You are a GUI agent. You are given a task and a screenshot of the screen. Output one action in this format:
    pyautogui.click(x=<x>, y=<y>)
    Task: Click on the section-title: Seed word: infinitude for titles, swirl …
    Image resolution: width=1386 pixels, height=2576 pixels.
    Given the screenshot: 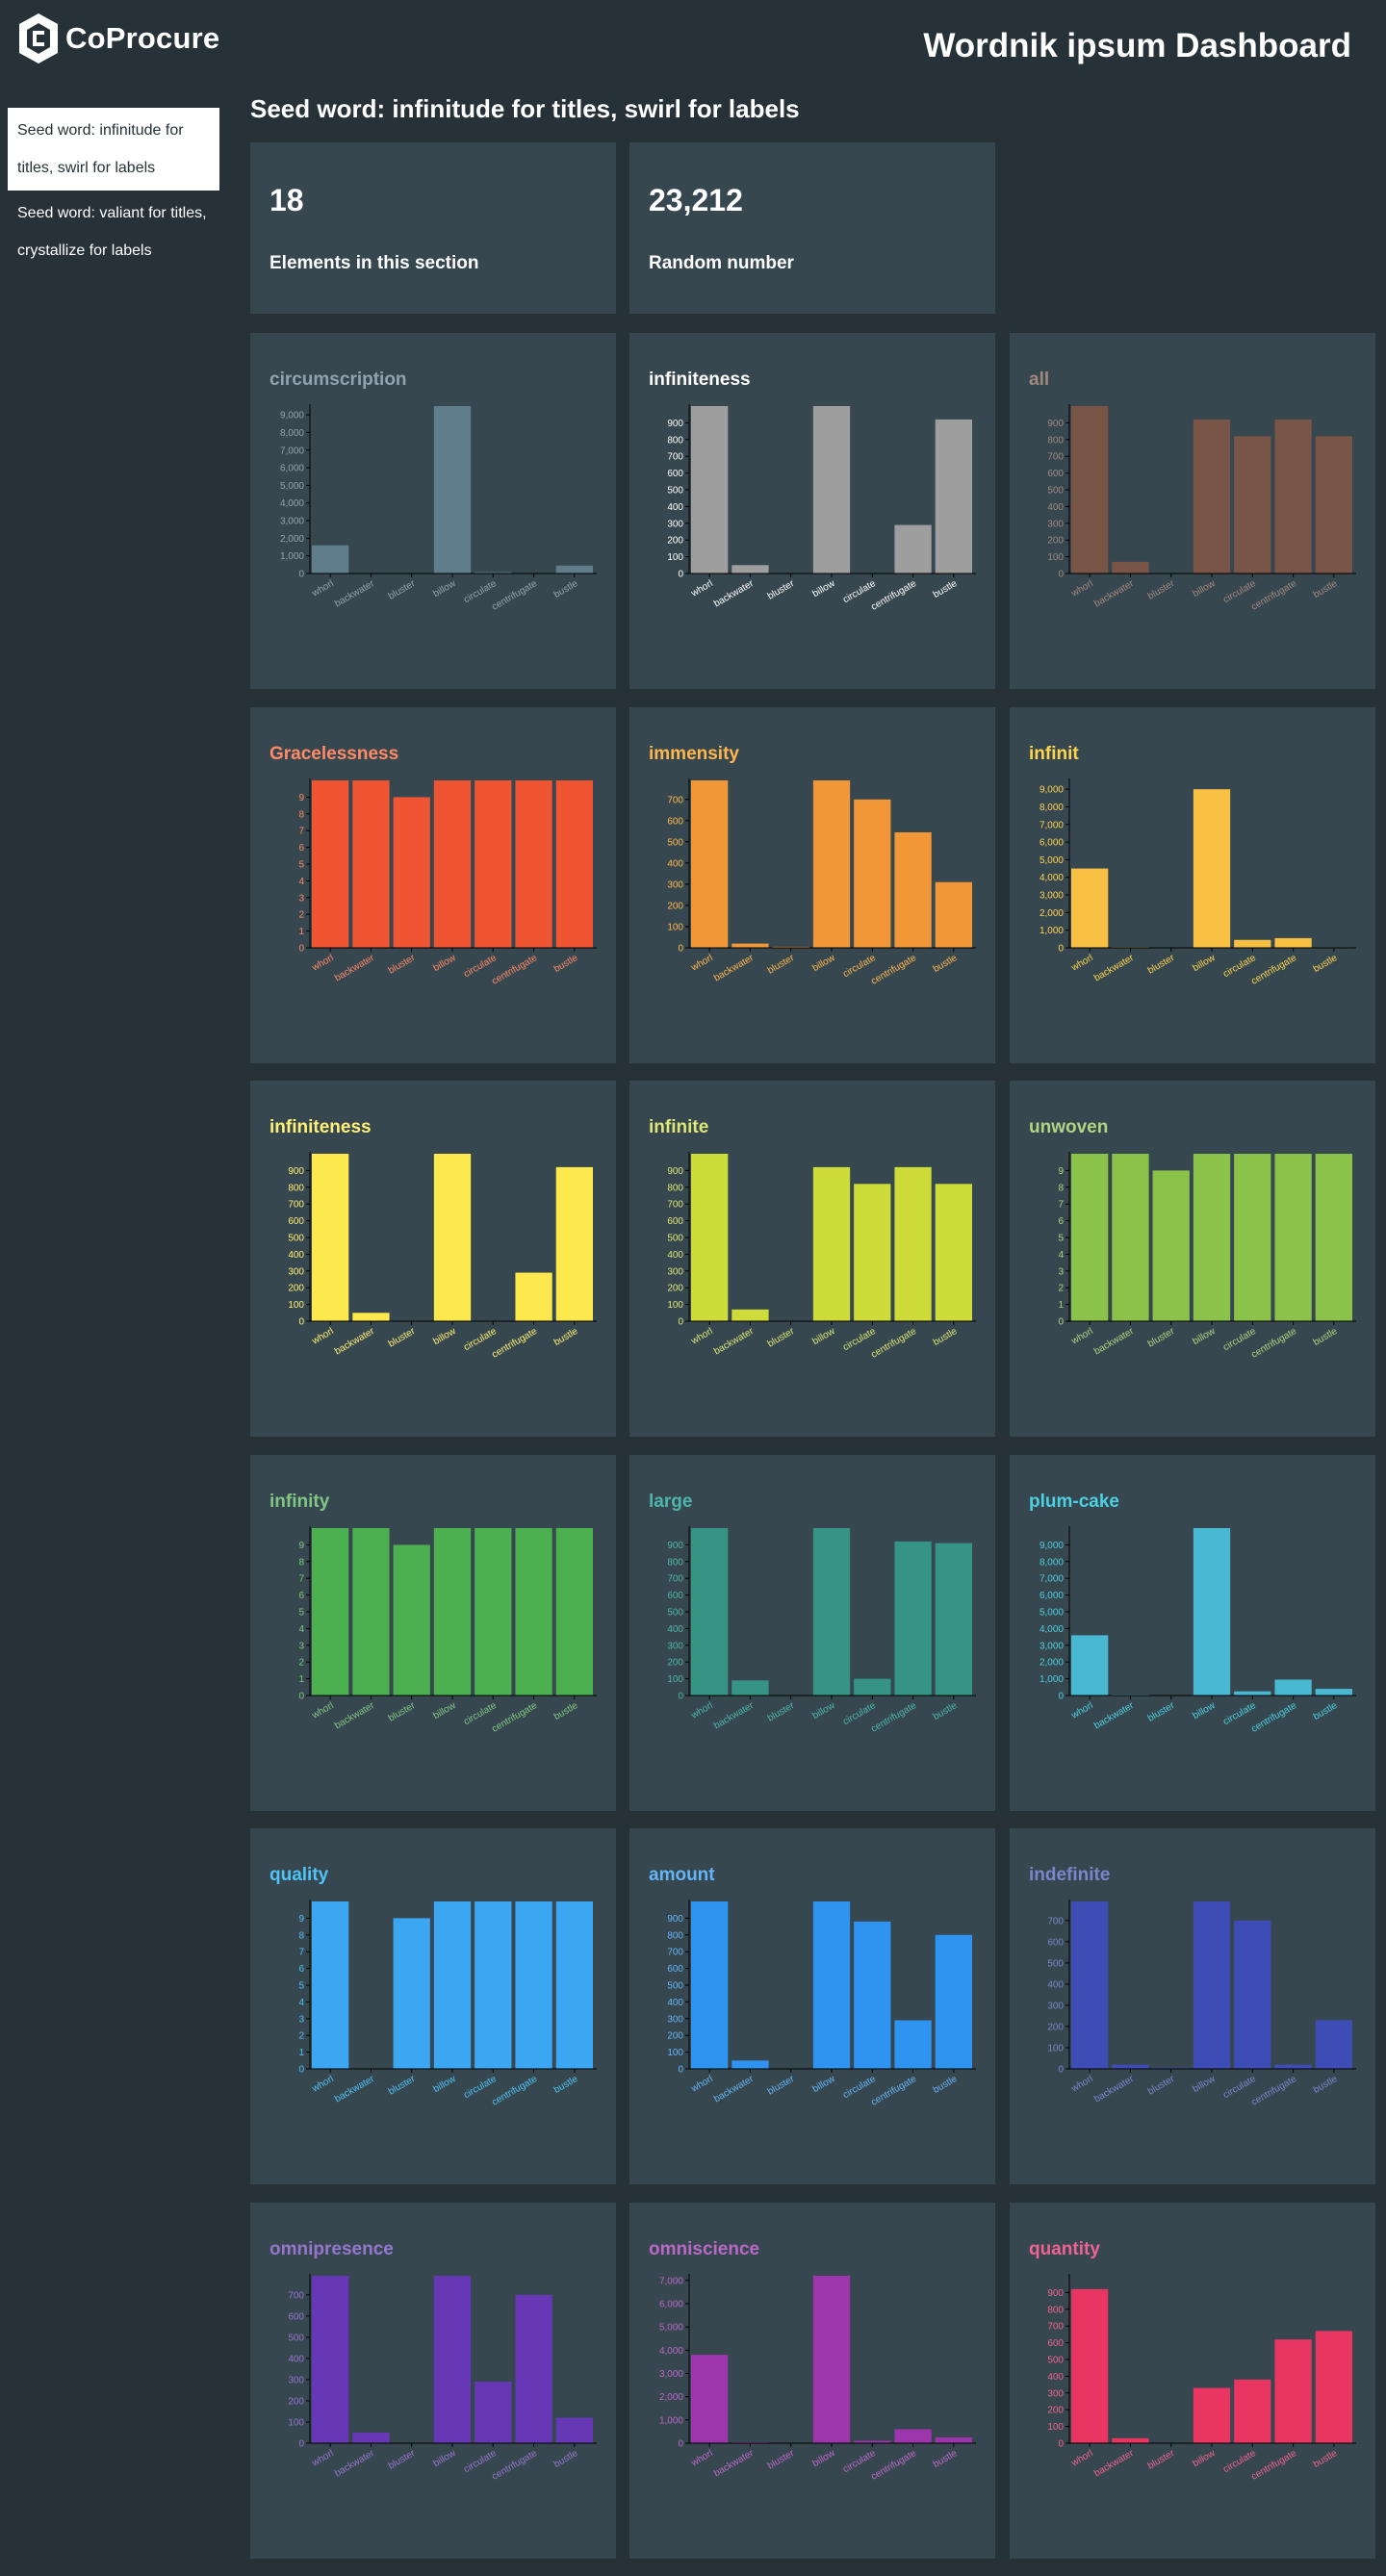 What is the action you would take?
    pyautogui.click(x=525, y=108)
    